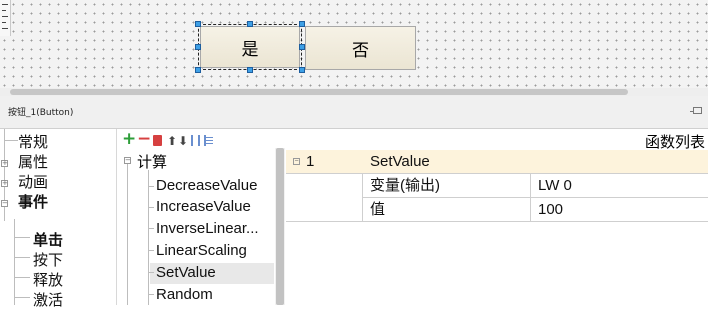  Describe the element at coordinates (48, 299) in the screenshot. I see `event-activate: 激活` at that location.